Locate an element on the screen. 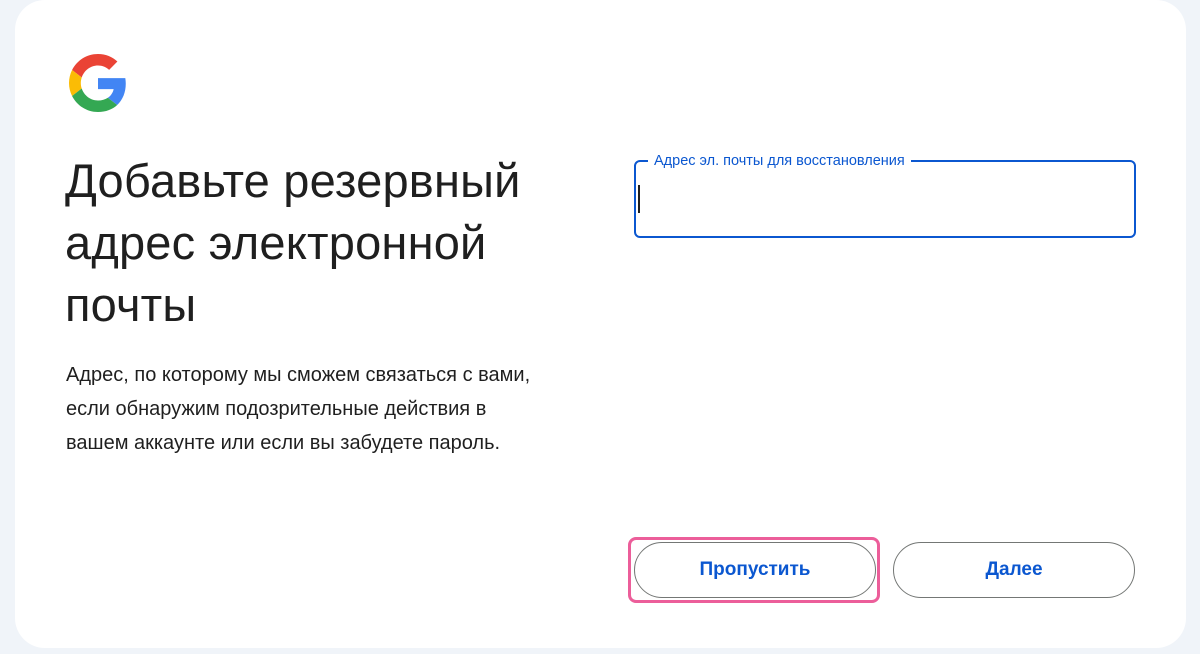 This screenshot has width=1200, height=654. skip-button: Пропустить is located at coordinates (755, 570).